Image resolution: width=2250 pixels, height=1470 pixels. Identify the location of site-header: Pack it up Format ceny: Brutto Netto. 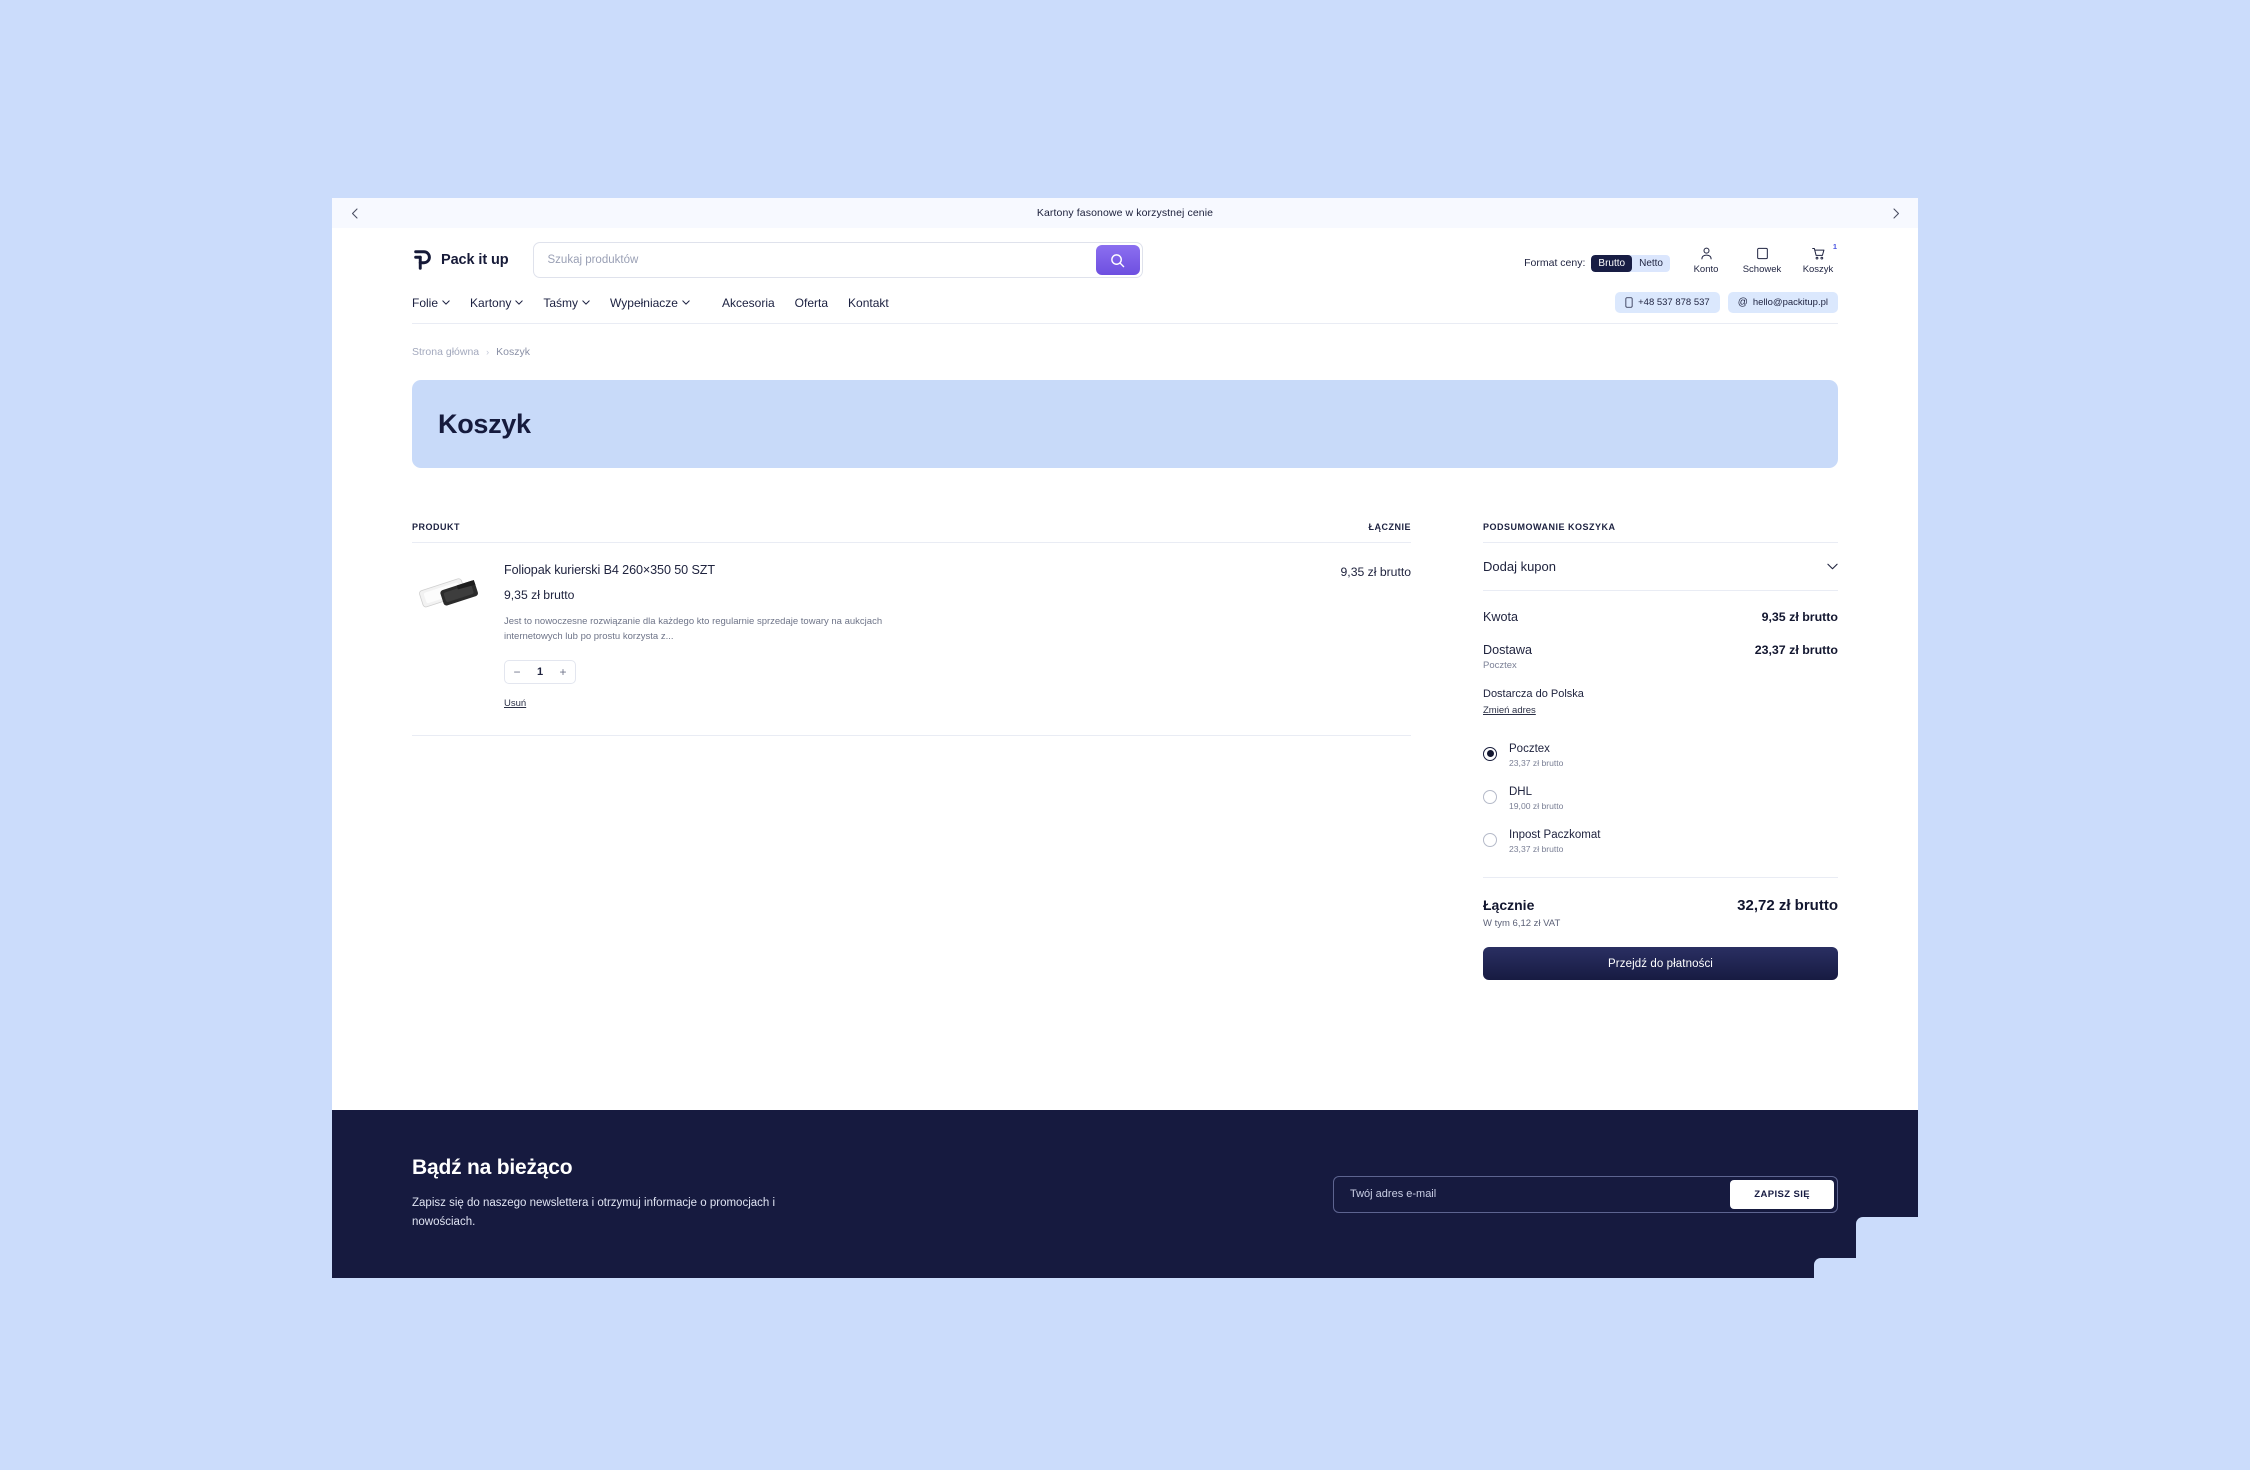
(1125, 276).